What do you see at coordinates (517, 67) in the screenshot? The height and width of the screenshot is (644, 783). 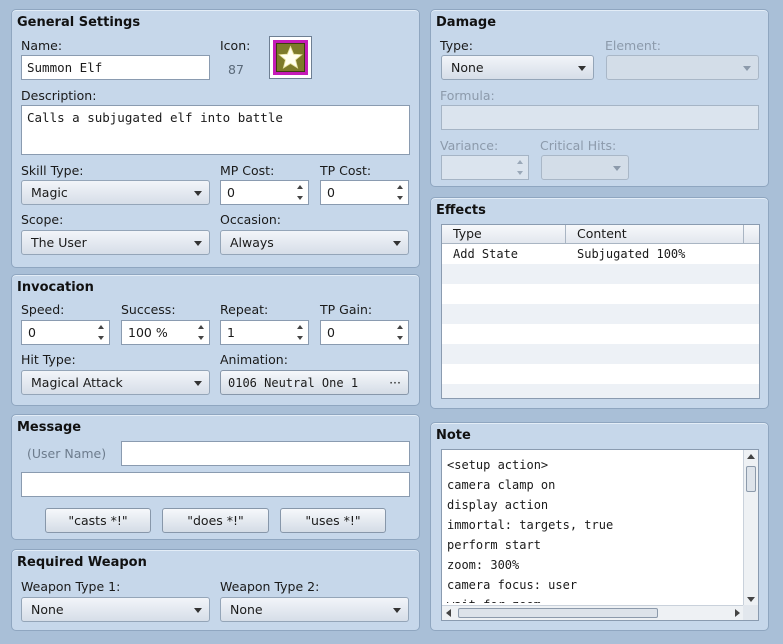 I see `damage-type-select: None` at bounding box center [517, 67].